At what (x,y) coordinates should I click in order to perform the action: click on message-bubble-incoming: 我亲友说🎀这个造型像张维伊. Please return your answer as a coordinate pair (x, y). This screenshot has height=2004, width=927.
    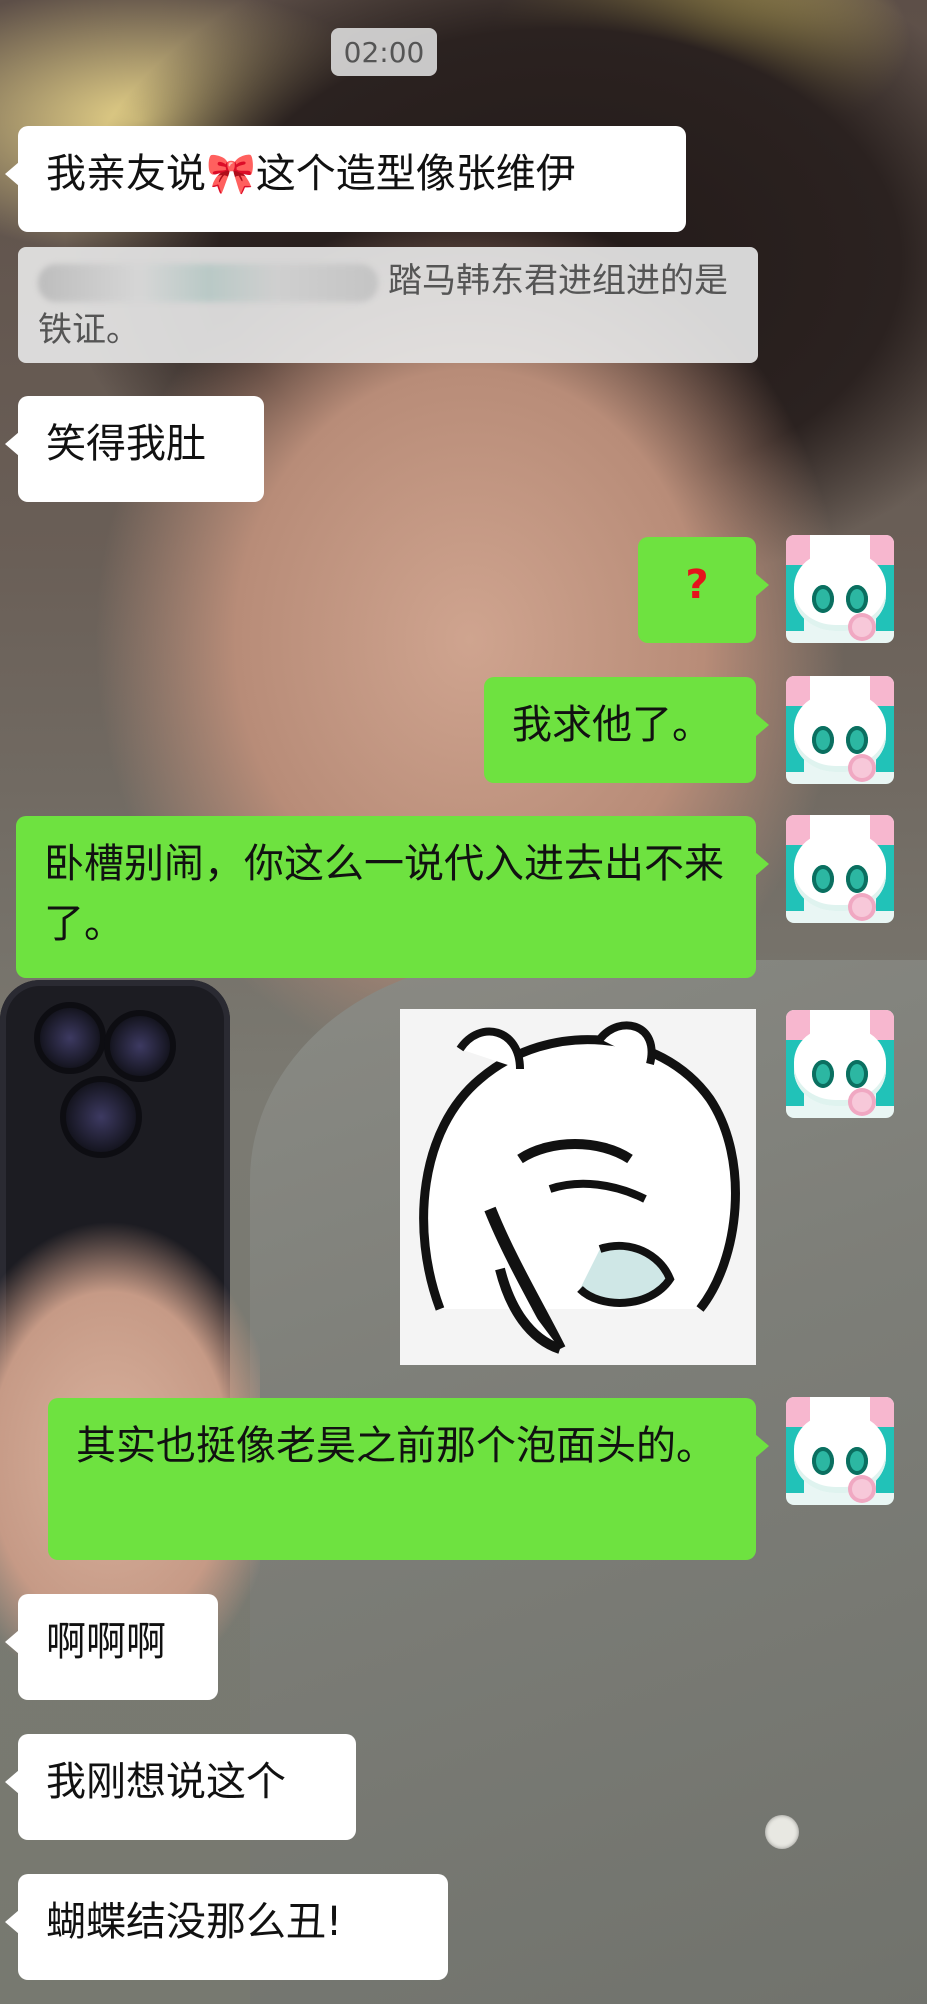
    Looking at the image, I should click on (345, 179).